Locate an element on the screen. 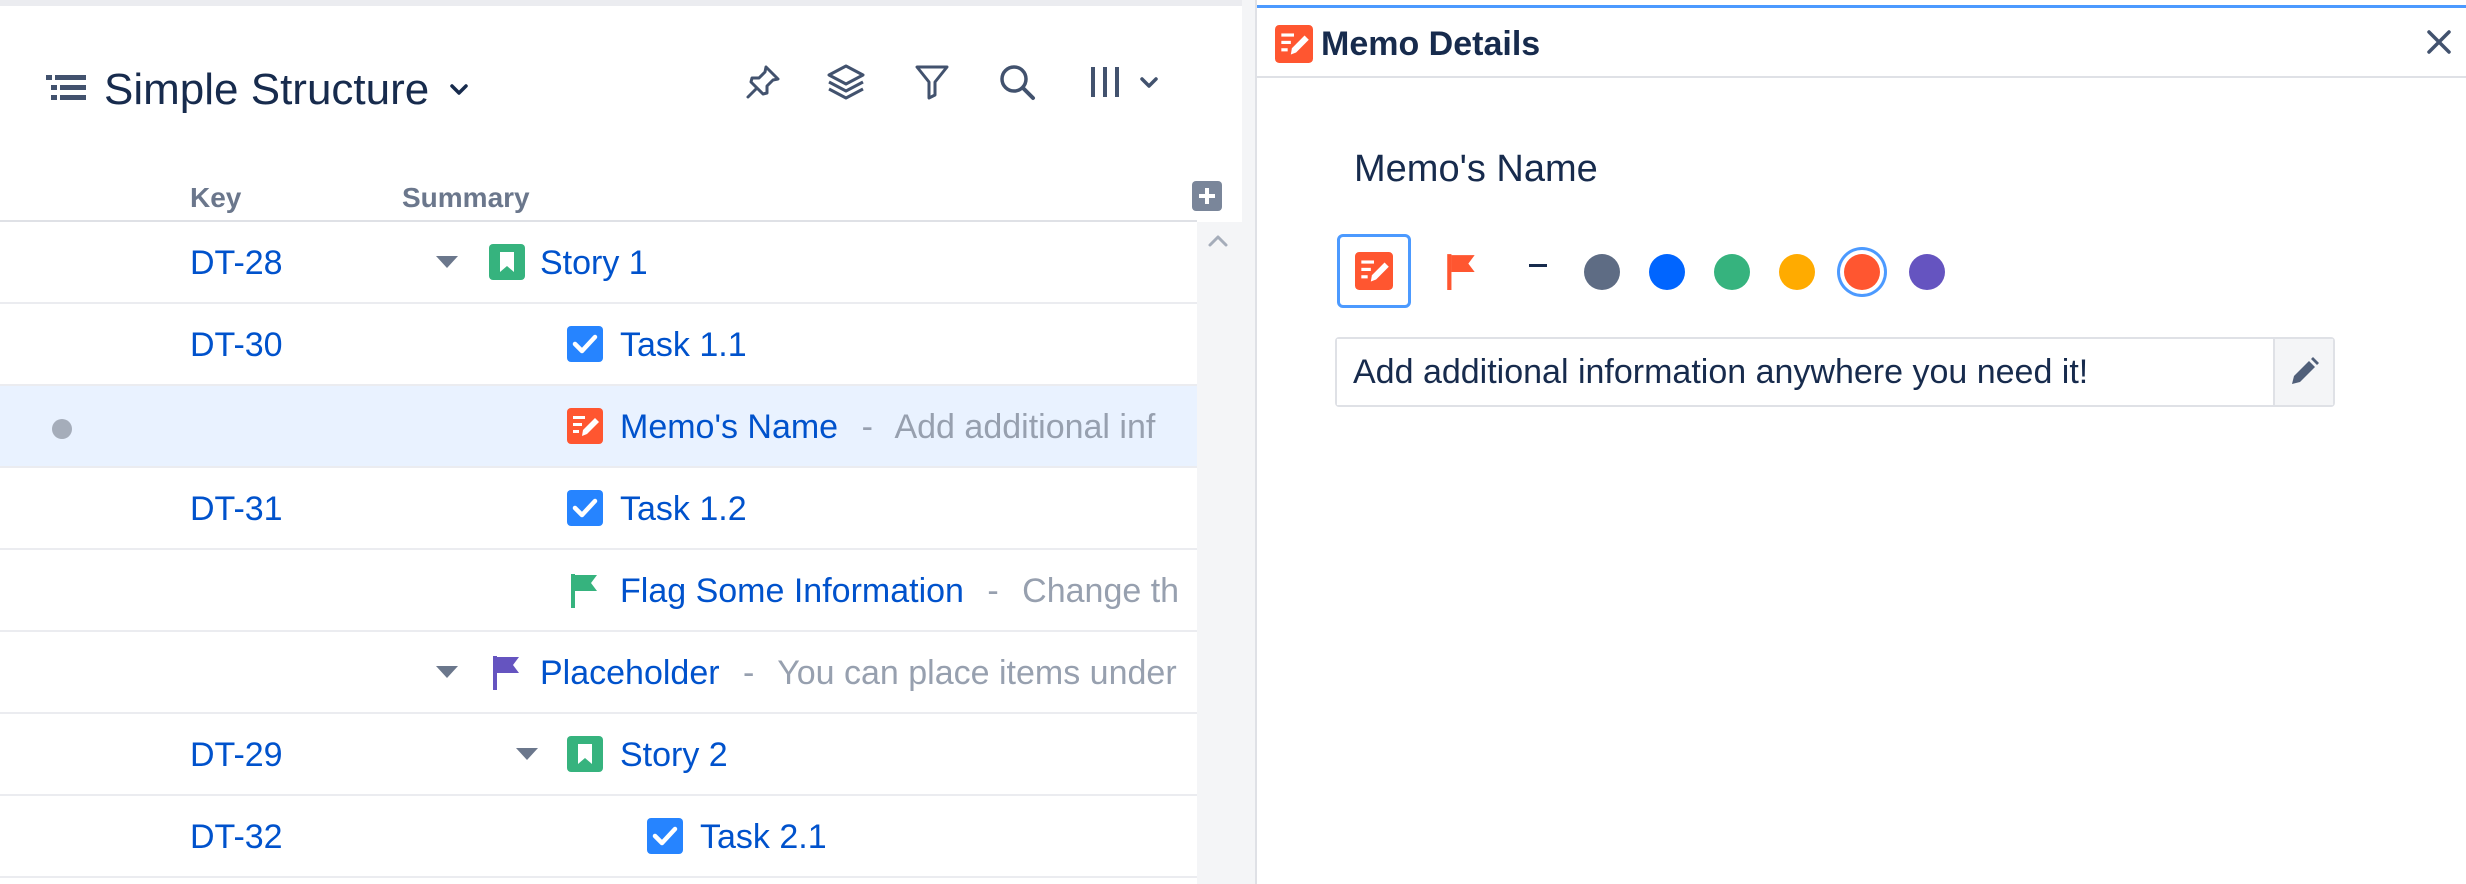 The image size is (2466, 884). issue-key: DT-32 is located at coordinates (236, 837).